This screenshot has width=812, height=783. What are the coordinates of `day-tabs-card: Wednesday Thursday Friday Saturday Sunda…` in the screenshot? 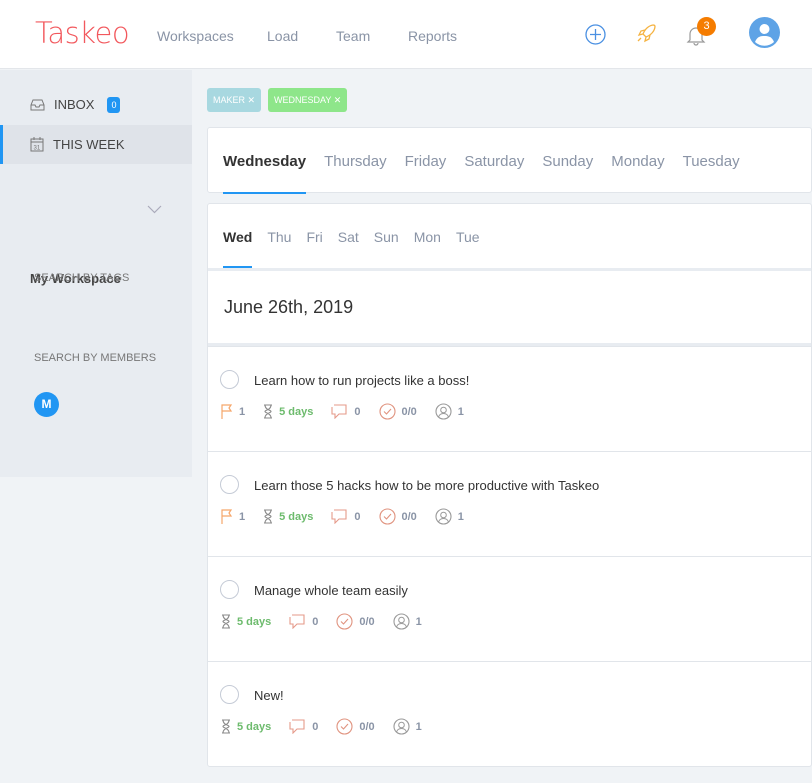 It's located at (509, 160).